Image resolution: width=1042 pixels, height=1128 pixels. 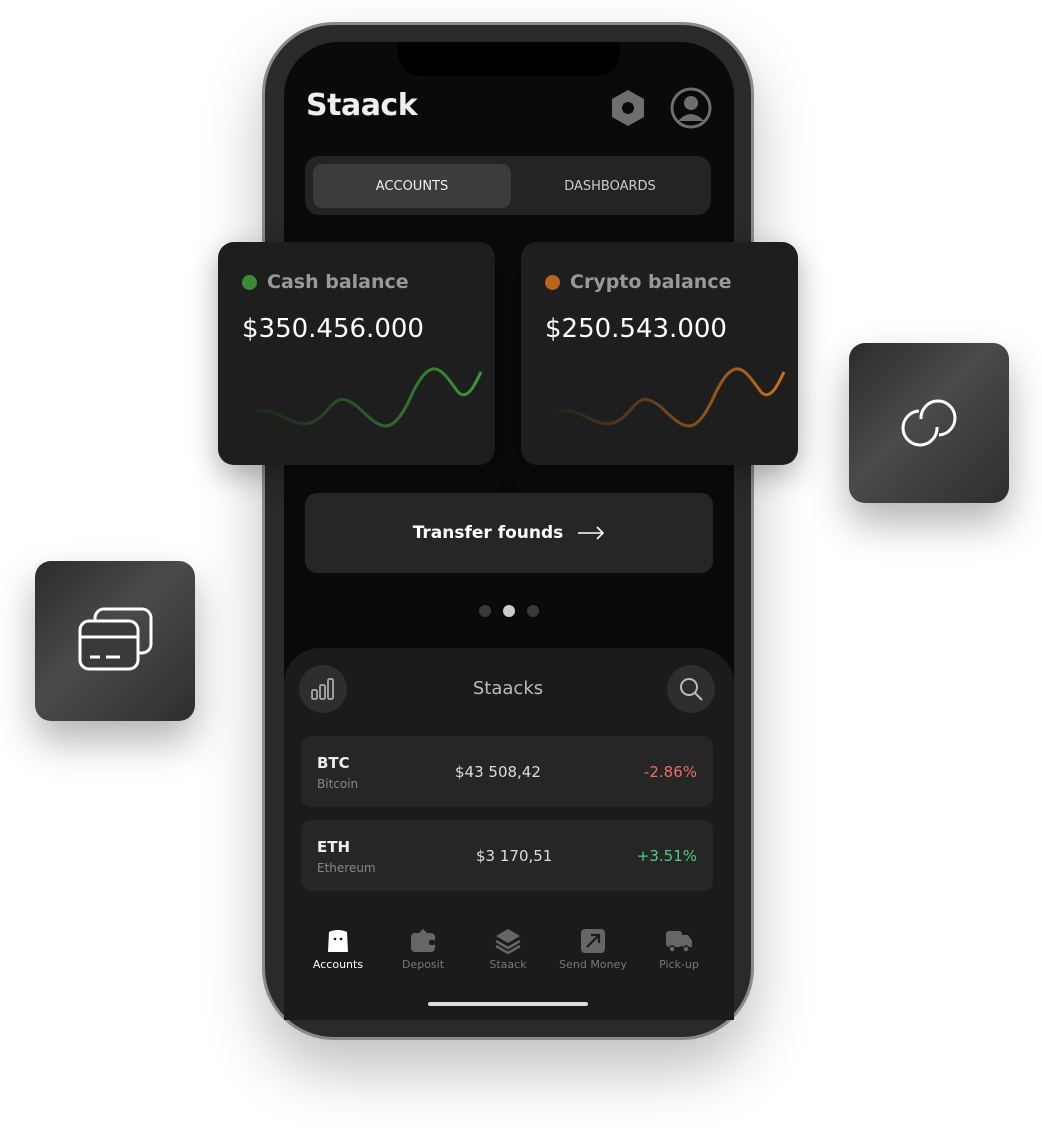 What do you see at coordinates (679, 964) in the screenshot?
I see `nav-label: Pick-up` at bounding box center [679, 964].